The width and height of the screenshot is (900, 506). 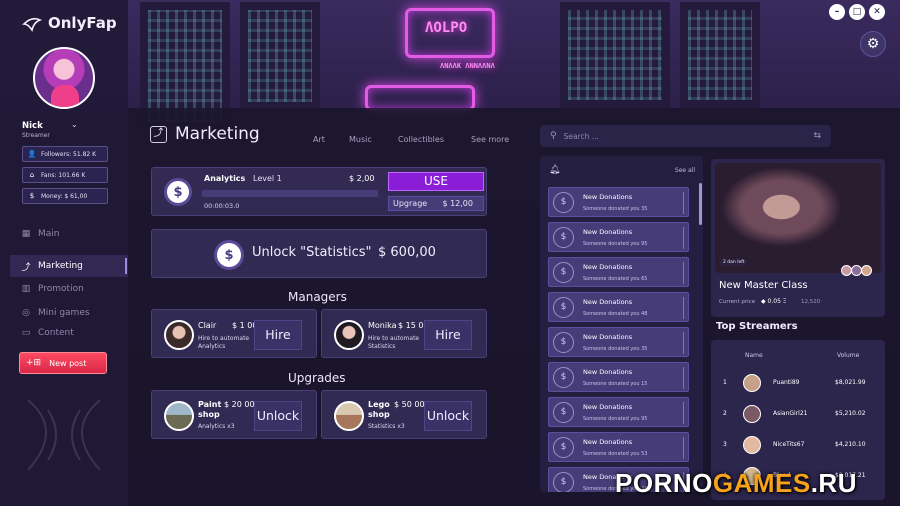 What do you see at coordinates (207, 325) in the screenshot?
I see `manager-name: Clair` at bounding box center [207, 325].